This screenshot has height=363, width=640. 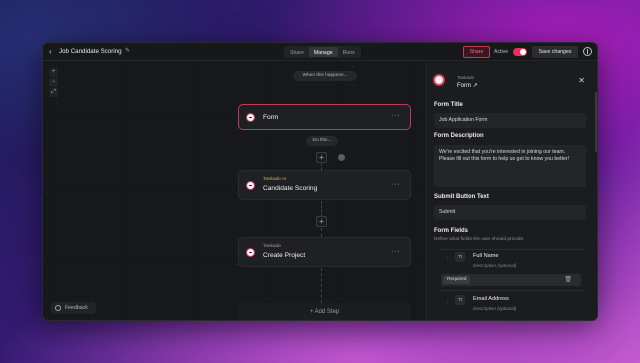 I want to click on panel-subtitle: Taskade, so click(x=466, y=77).